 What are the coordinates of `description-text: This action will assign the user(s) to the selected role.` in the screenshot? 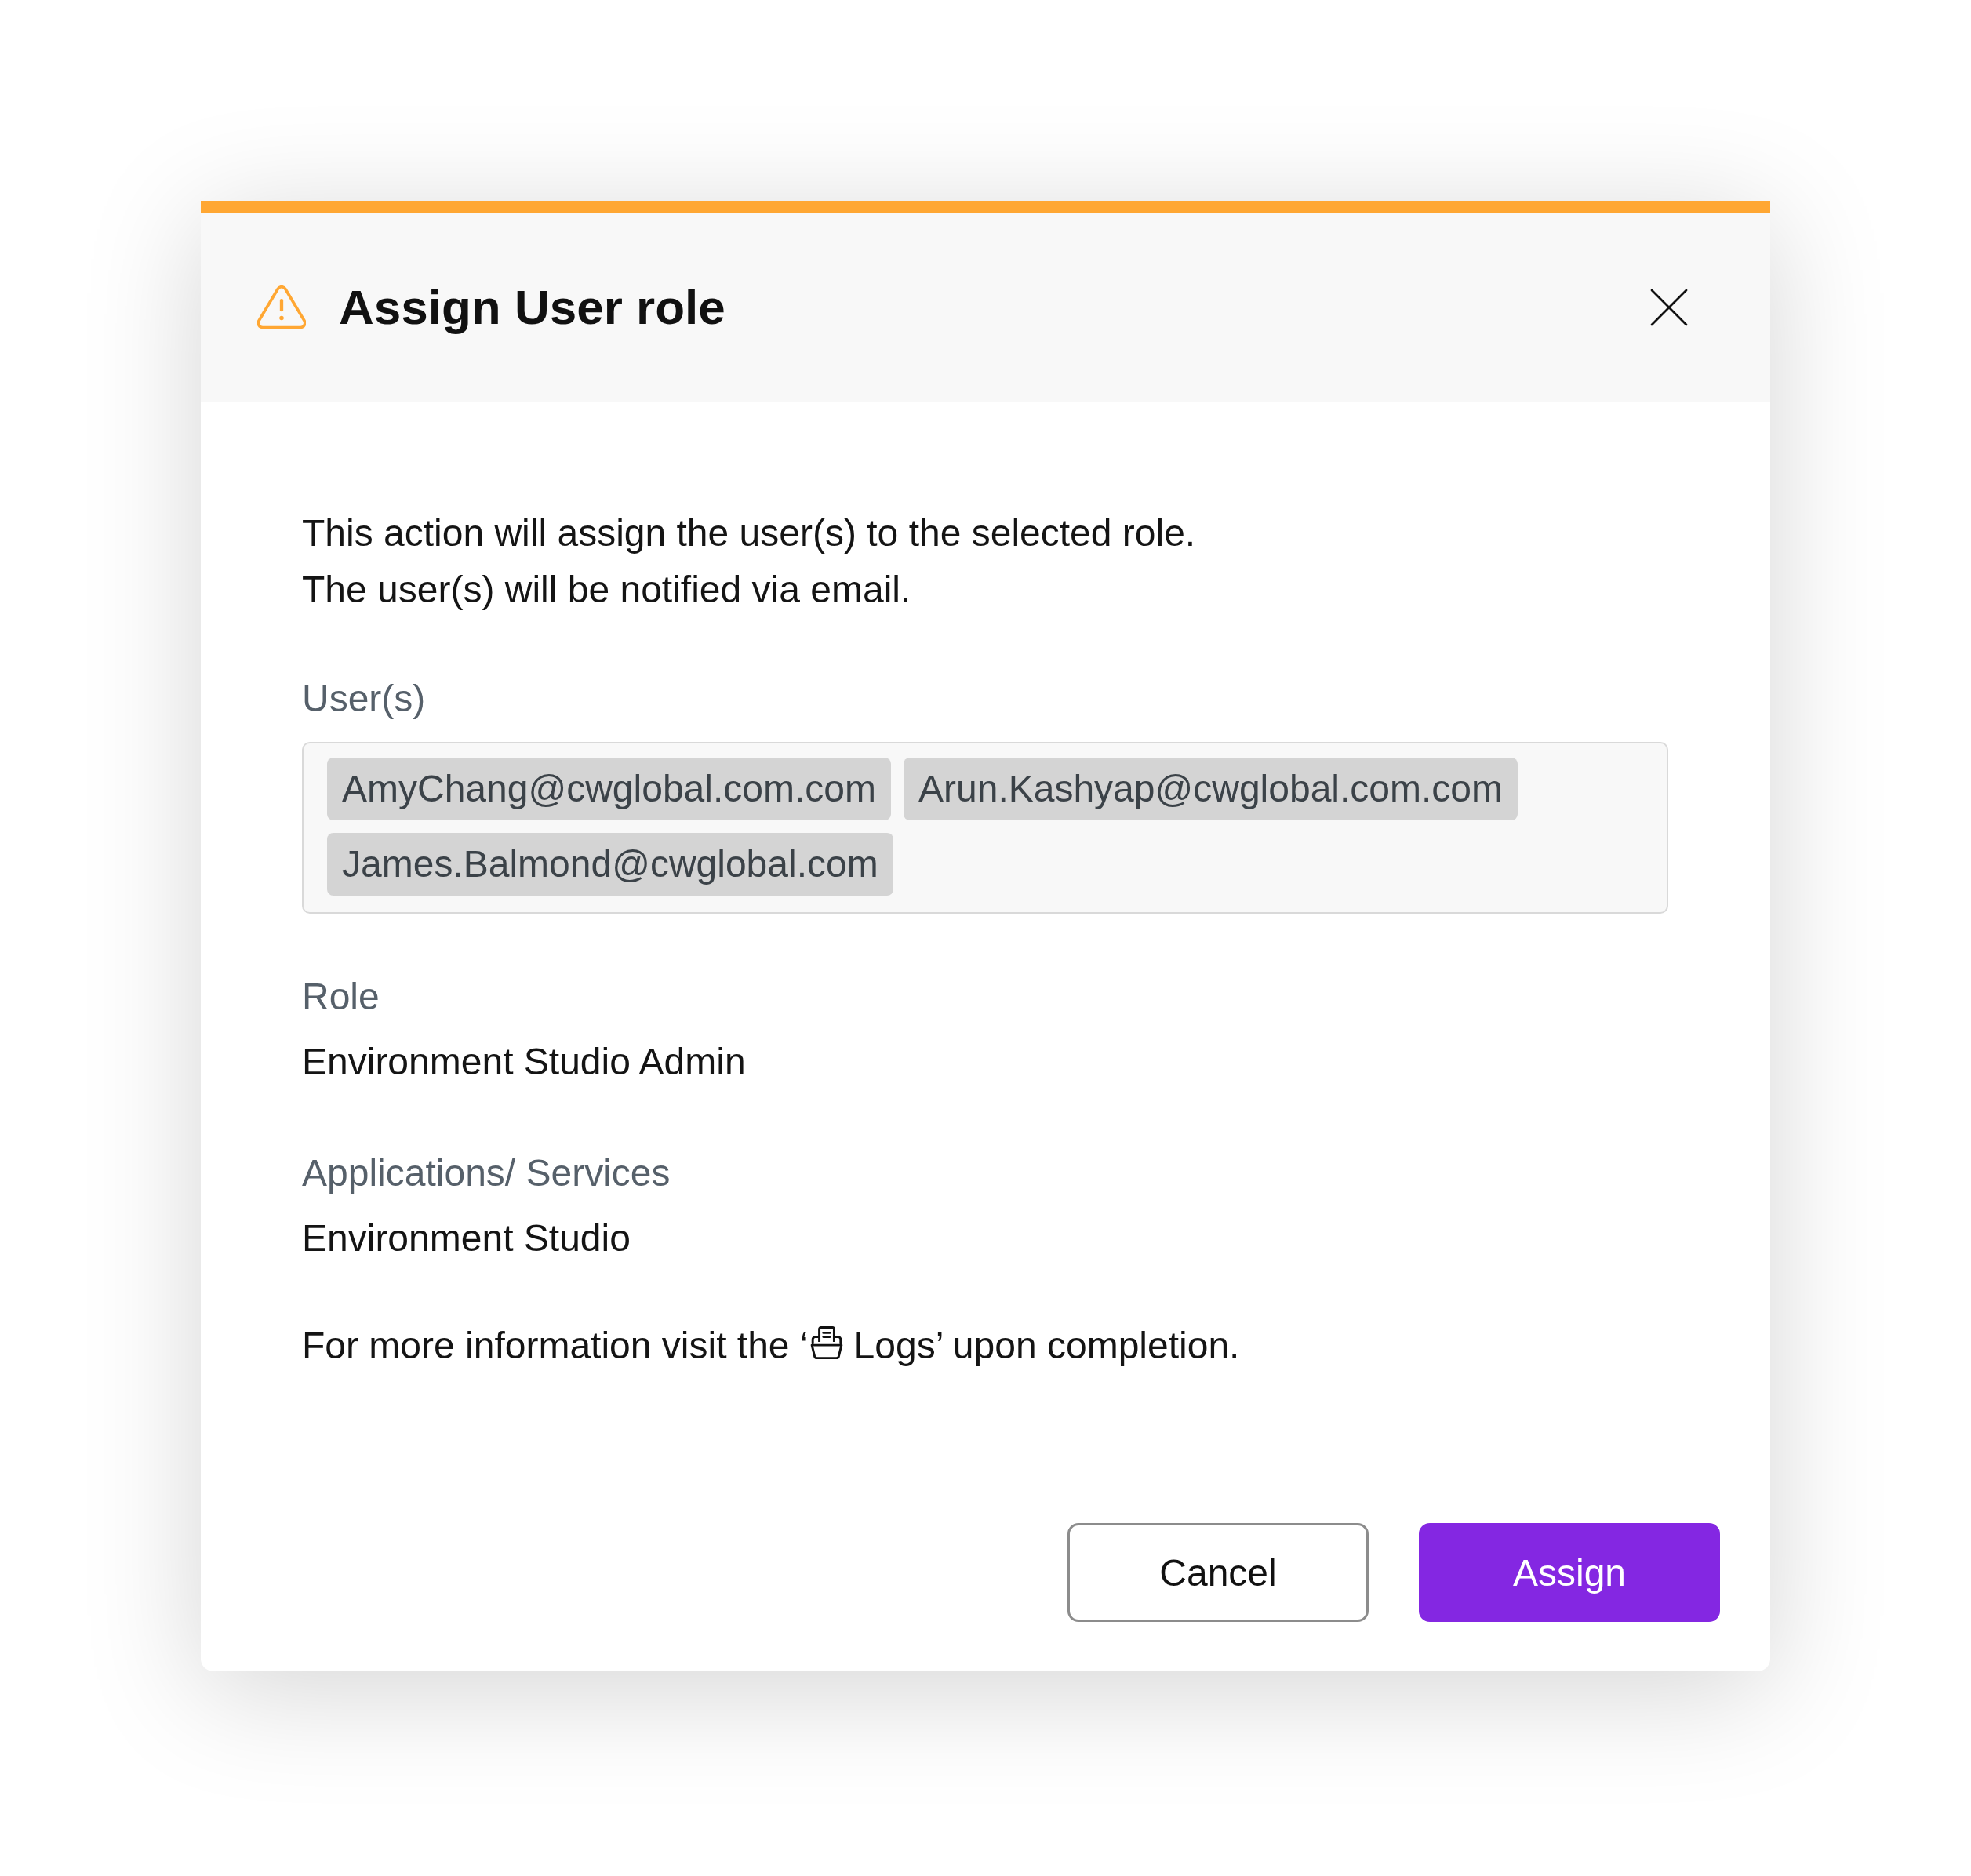 It's located at (750, 533).